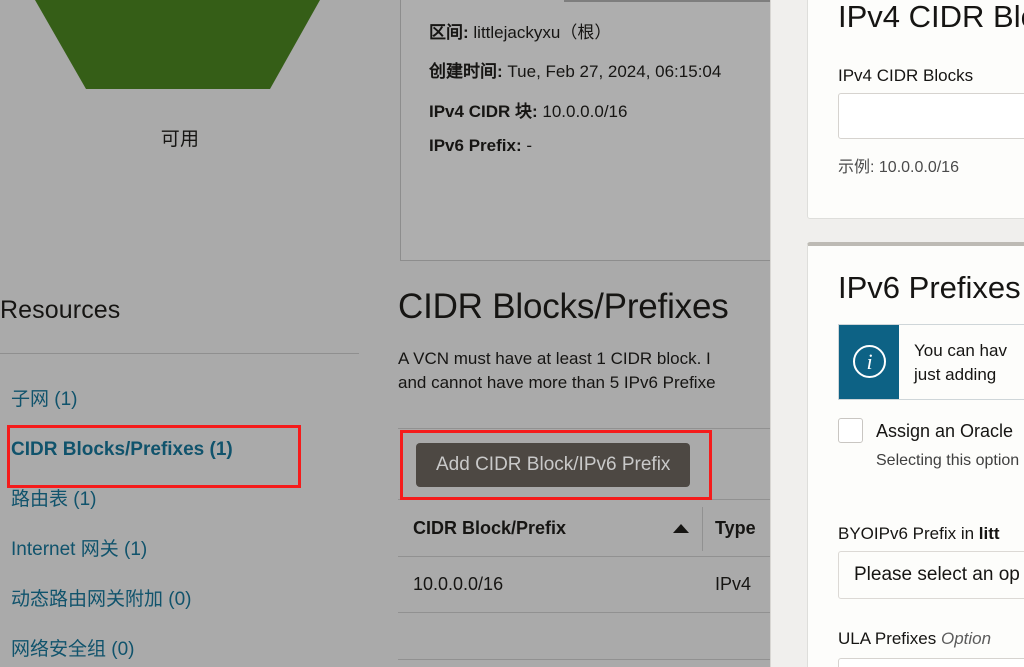 Image resolution: width=1024 pixels, height=667 pixels. I want to click on ula-label-optional: Option, so click(966, 638).